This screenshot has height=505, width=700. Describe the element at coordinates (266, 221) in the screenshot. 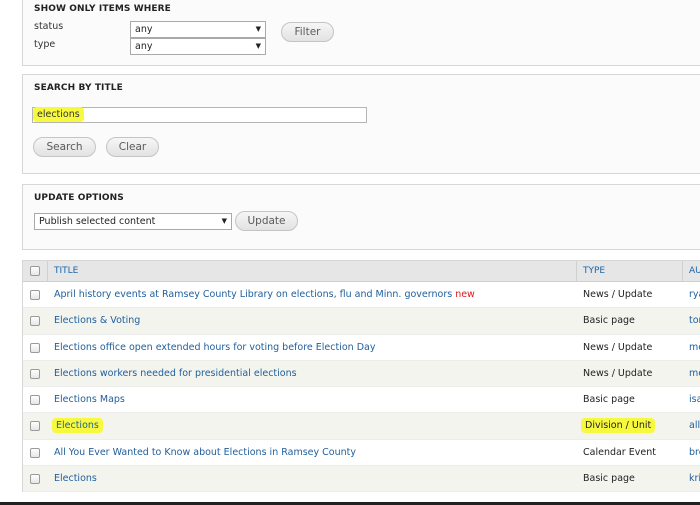

I see `update-button: Update` at that location.